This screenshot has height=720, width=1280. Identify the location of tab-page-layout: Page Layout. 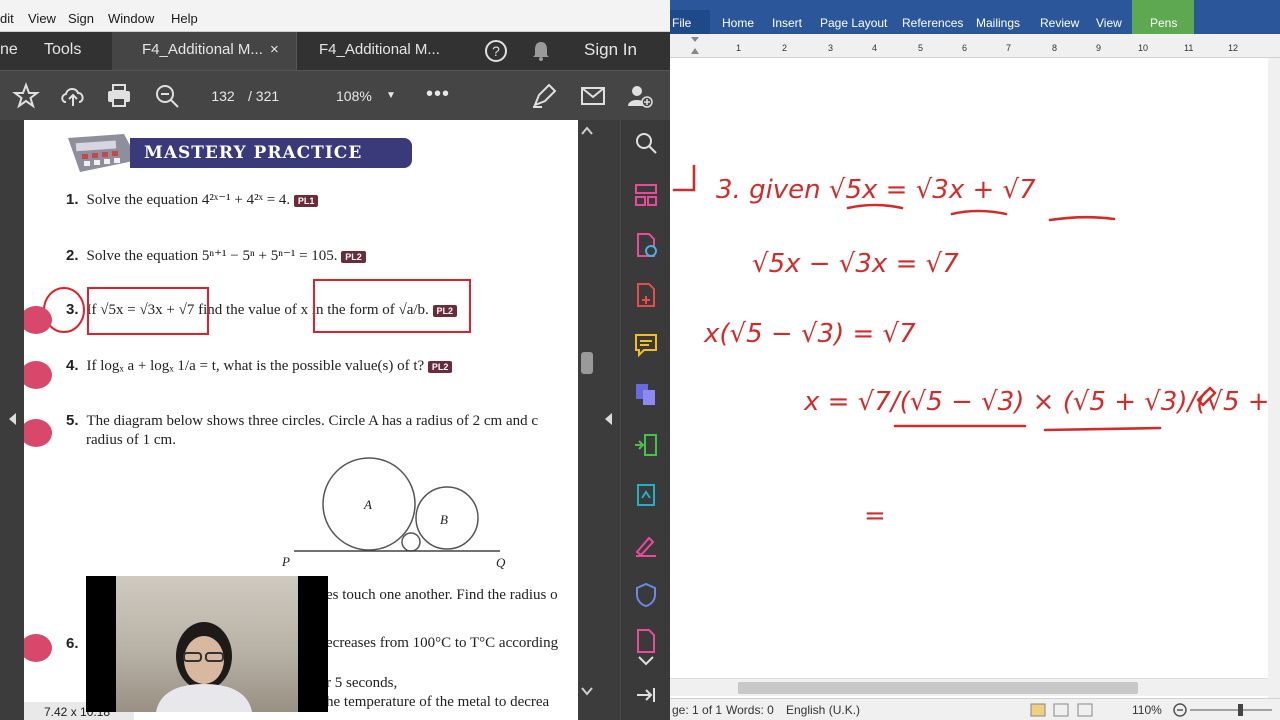
(853, 23).